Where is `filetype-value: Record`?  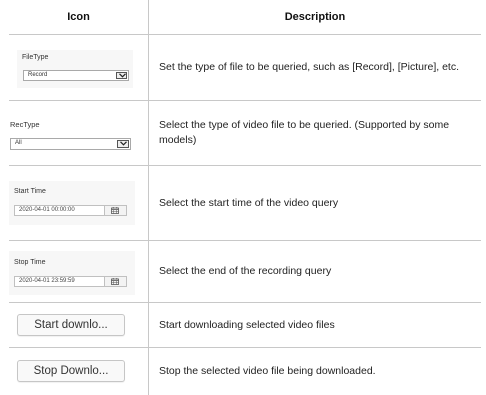
filetype-value: Record is located at coordinates (38, 75).